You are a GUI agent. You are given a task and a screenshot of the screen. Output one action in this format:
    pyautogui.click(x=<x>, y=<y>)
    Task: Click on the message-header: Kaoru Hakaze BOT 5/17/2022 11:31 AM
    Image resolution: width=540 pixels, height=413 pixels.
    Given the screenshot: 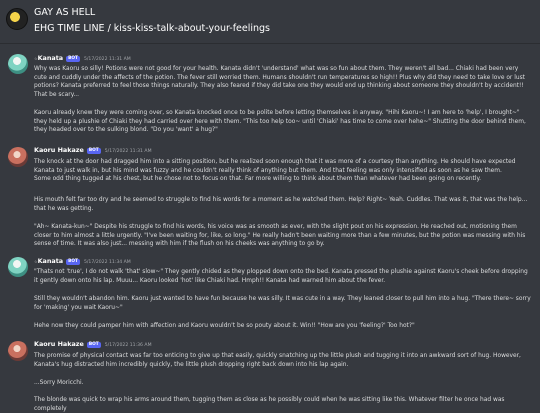 What is the action you would take?
    pyautogui.click(x=93, y=151)
    